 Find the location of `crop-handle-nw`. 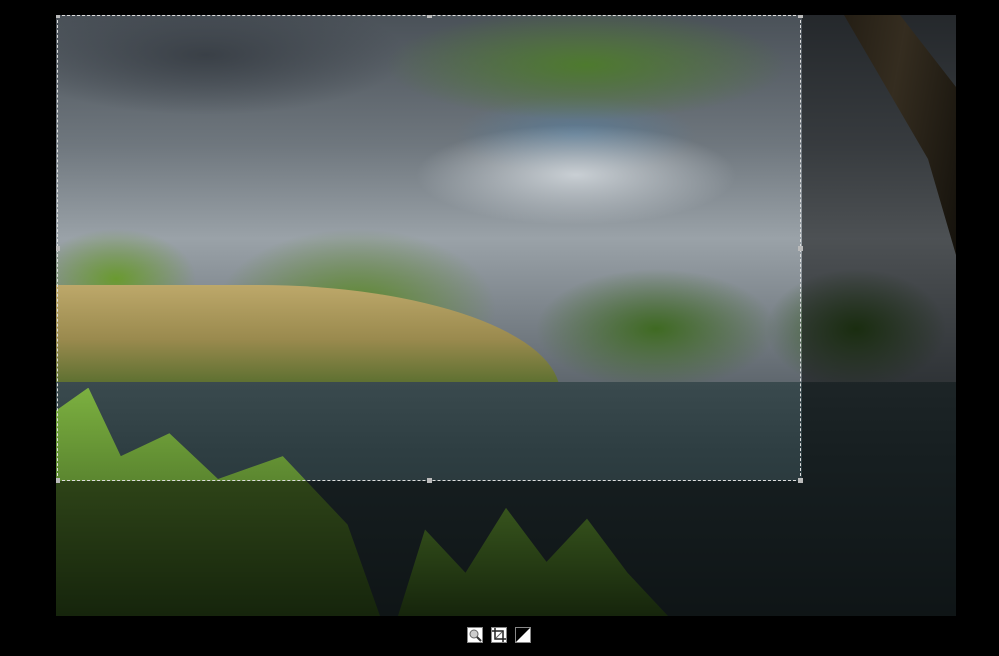

crop-handle-nw is located at coordinates (58, 16).